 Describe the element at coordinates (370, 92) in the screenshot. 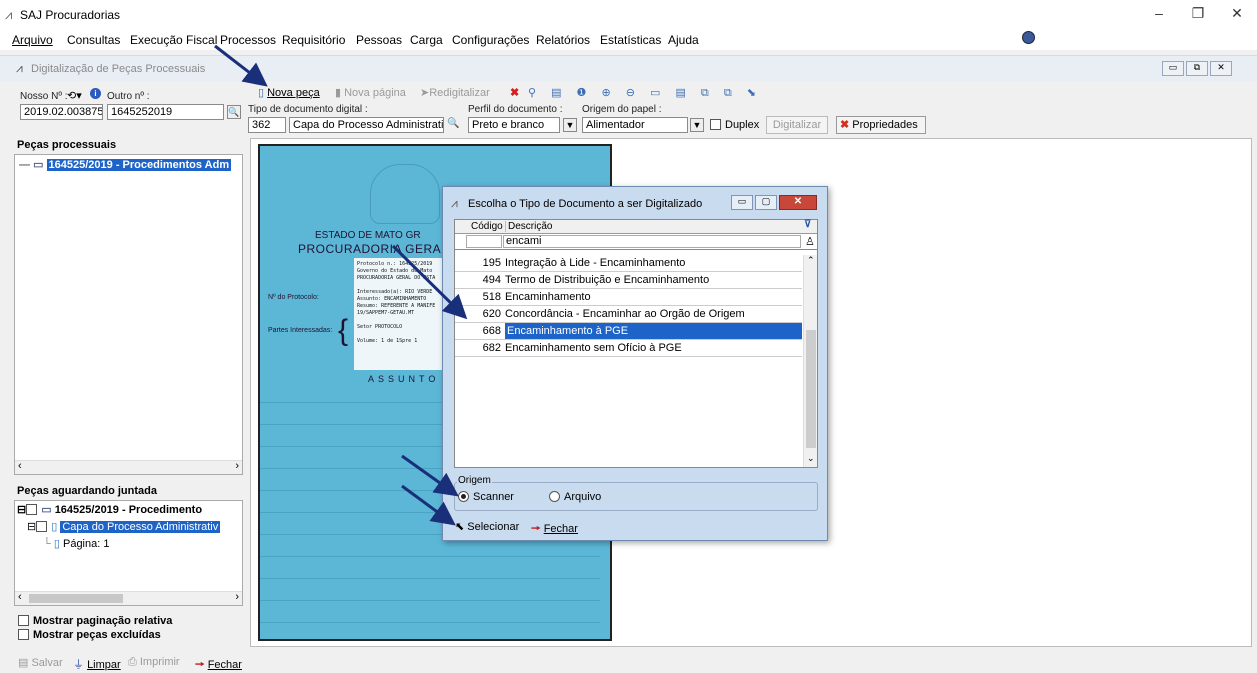

I see `nova-pagina-button: ▮ Nova página` at that location.